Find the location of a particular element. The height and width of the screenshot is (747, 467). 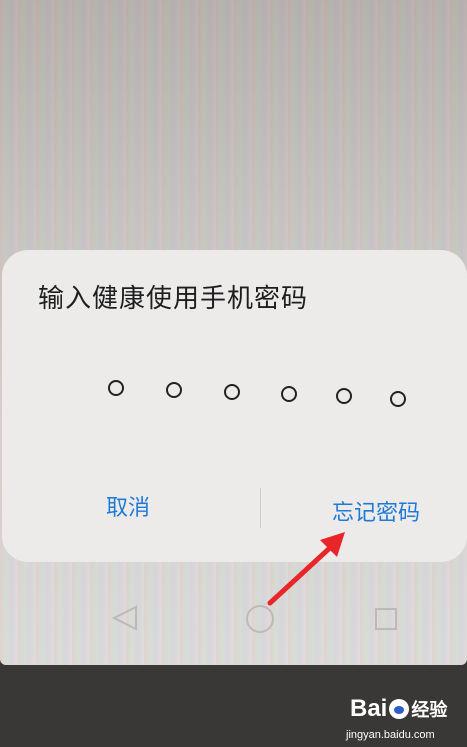

paw-icon is located at coordinates (399, 709).